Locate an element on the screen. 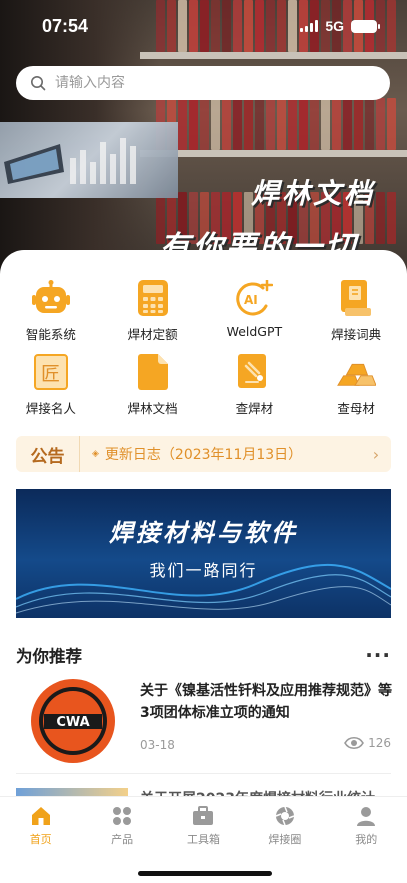  recommend-title: 为你推荐 is located at coordinates (49, 656).